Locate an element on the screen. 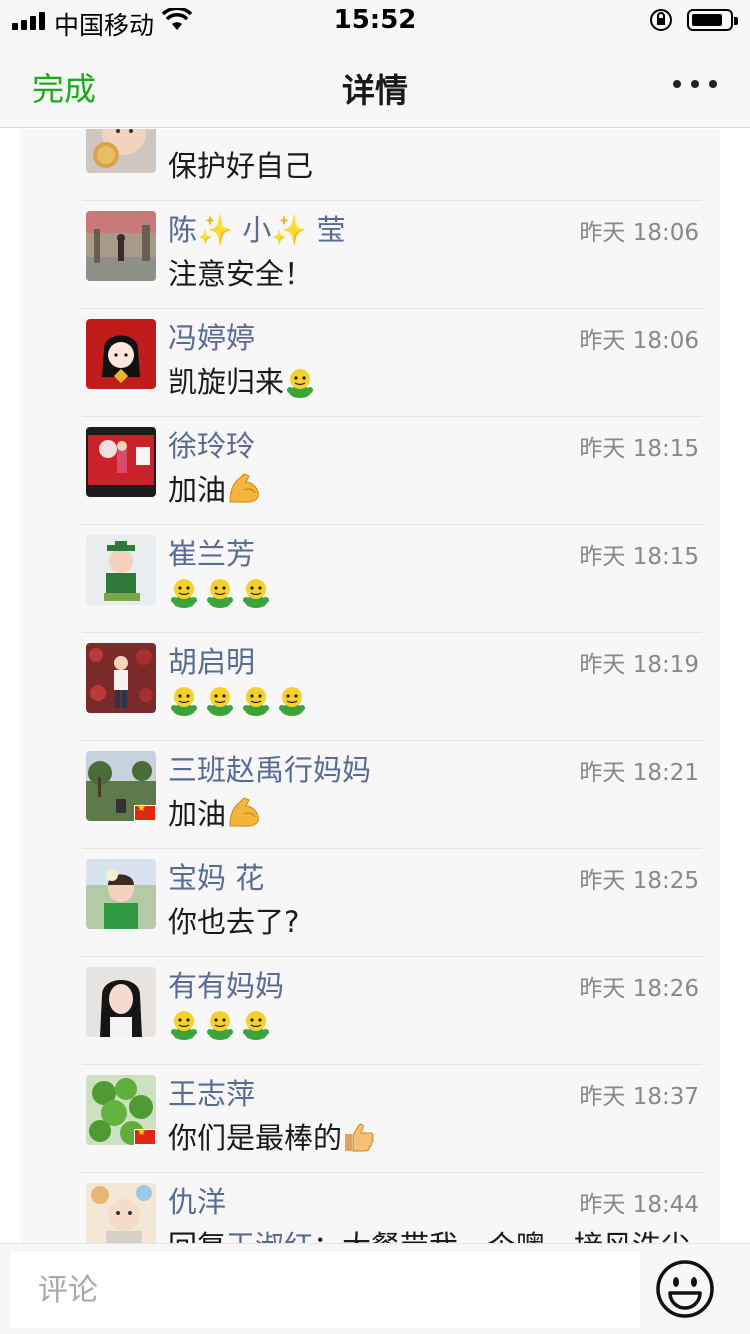  comment-body: 你们是最棒的 is located at coordinates (255, 1138).